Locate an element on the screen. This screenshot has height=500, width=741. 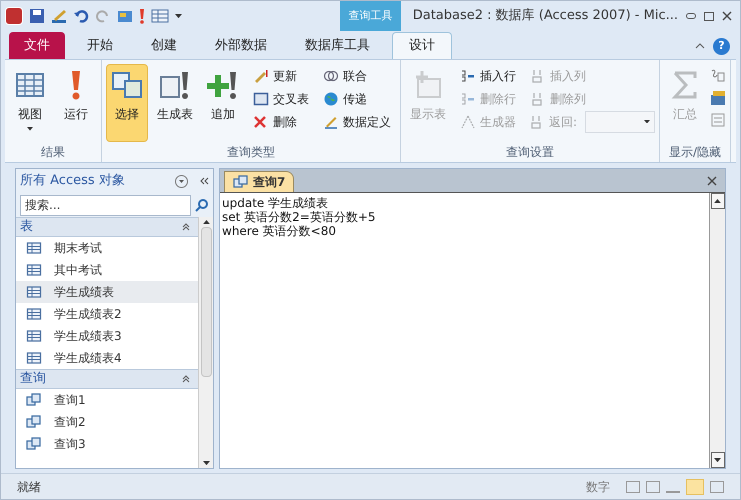
edit-icon is located at coordinates (59, 16).